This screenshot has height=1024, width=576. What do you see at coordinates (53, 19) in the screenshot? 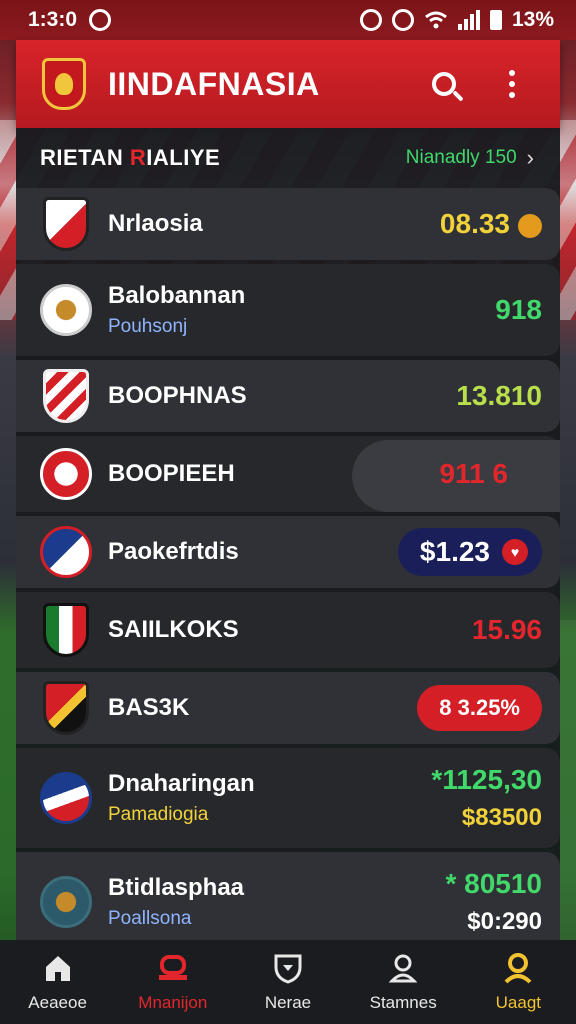
I see `status-time: 1:3:0` at bounding box center [53, 19].